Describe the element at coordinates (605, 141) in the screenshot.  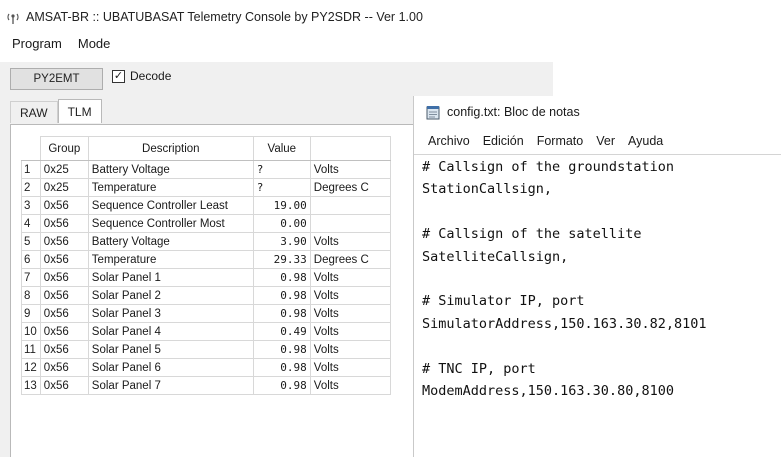
I see `menu-ver: Ver` at that location.